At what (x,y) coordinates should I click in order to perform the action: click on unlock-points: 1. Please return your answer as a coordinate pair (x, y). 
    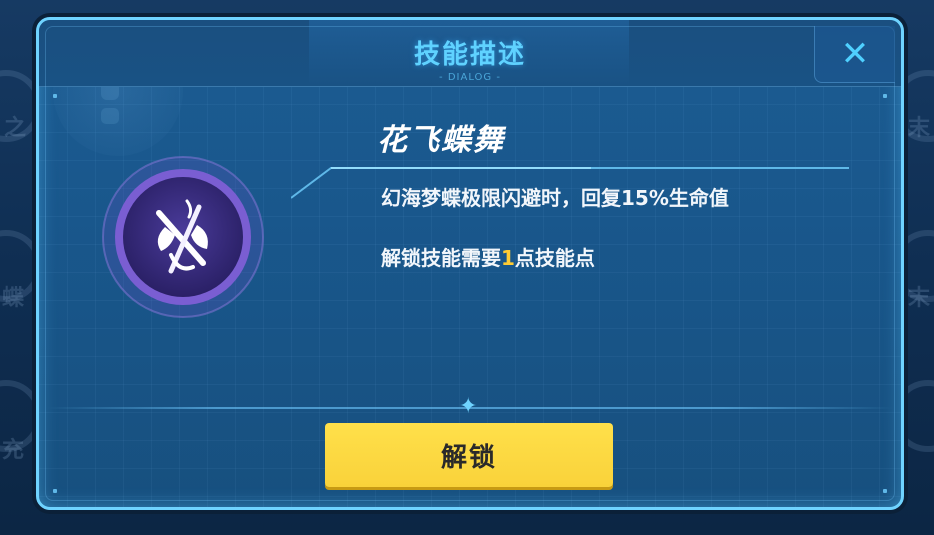
    Looking at the image, I should click on (508, 258).